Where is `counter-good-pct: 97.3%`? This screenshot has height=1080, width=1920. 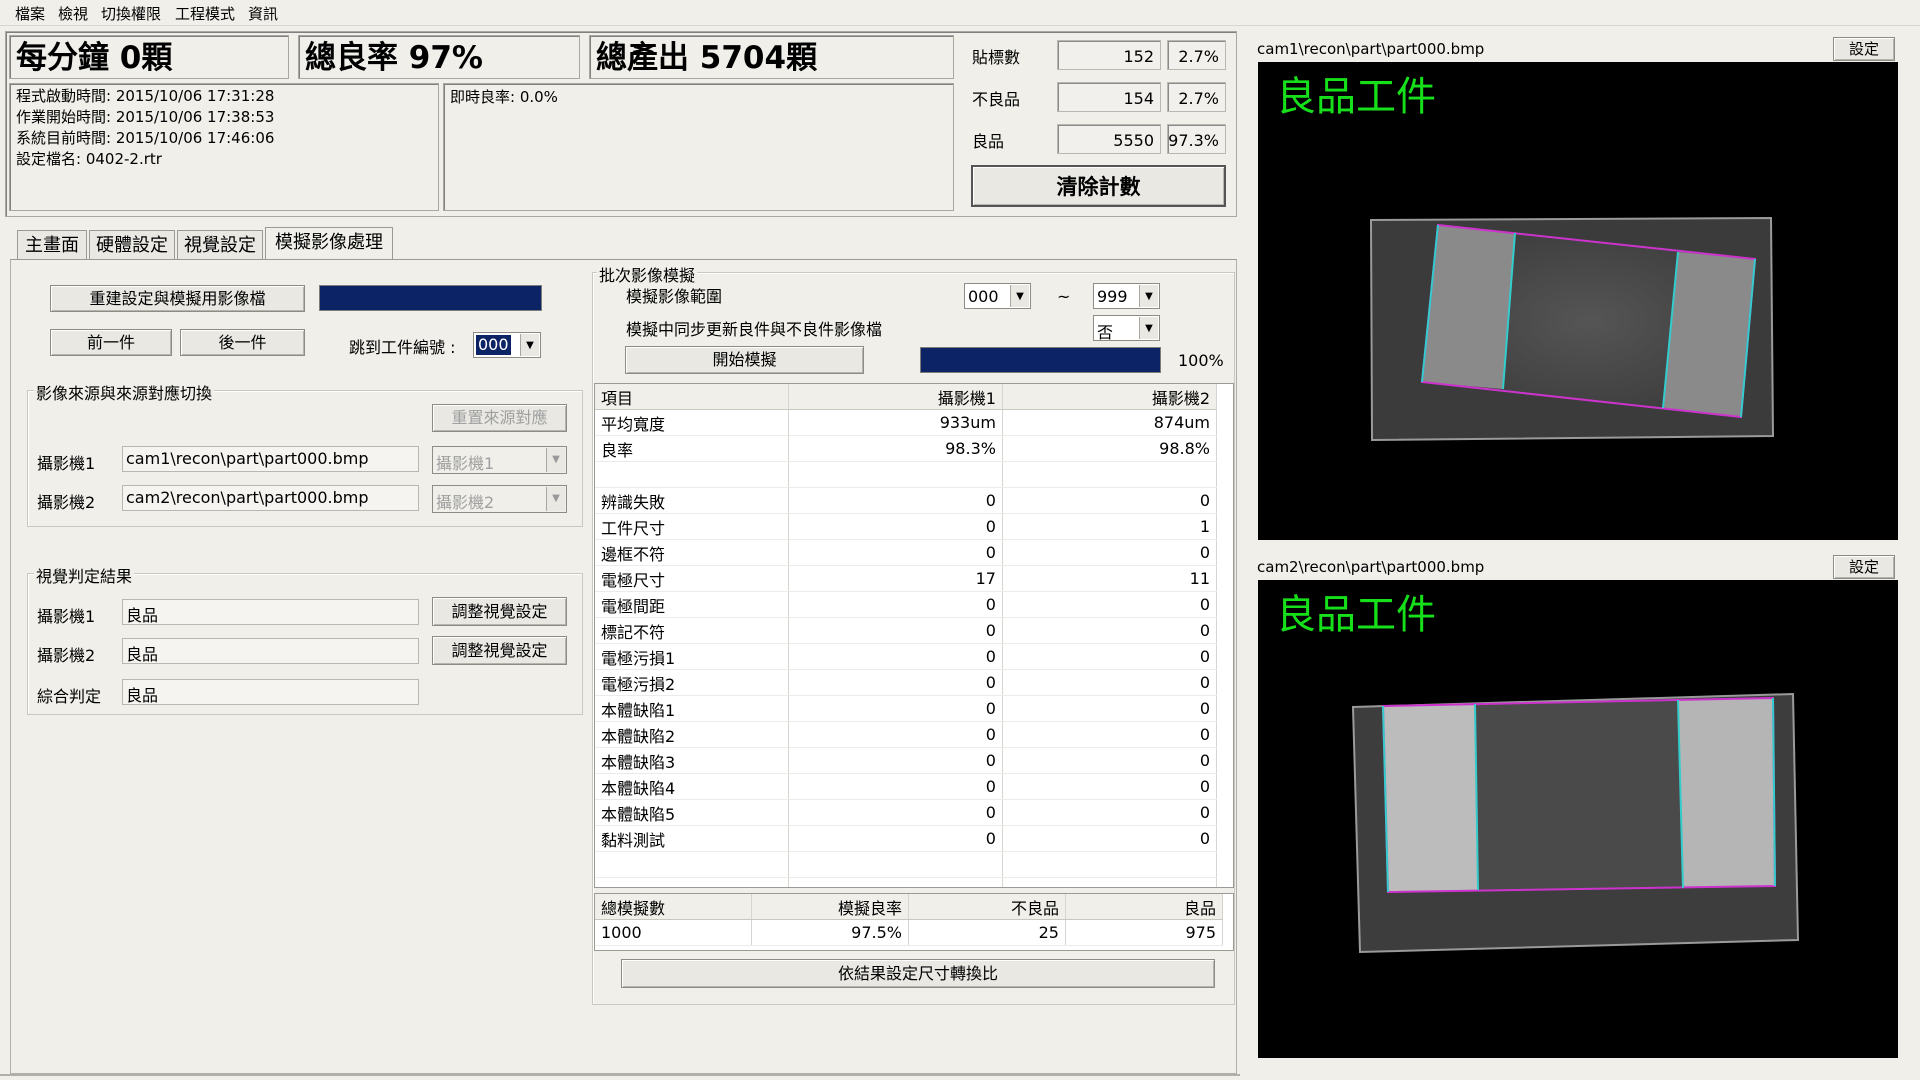
counter-good-pct: 97.3% is located at coordinates (1196, 139).